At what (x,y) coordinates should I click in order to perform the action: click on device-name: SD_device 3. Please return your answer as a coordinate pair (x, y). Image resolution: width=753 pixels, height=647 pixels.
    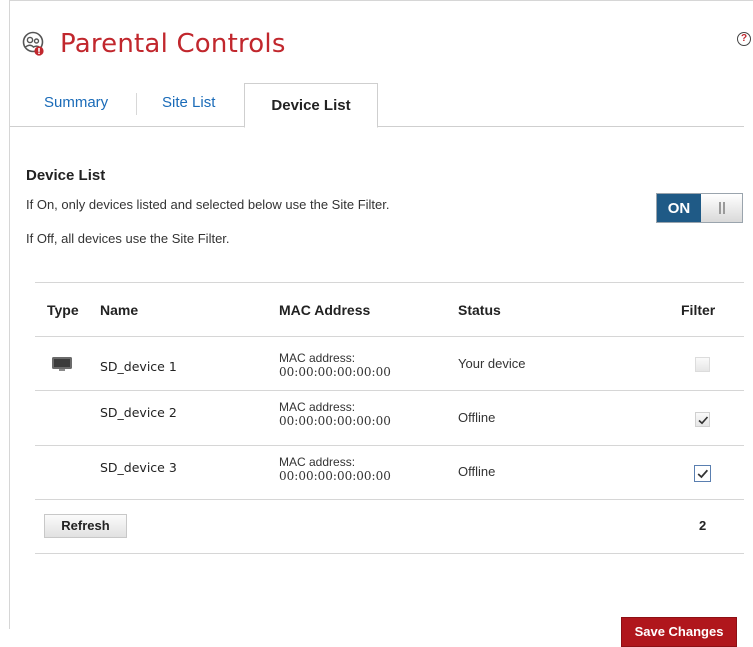
    Looking at the image, I should click on (138, 467).